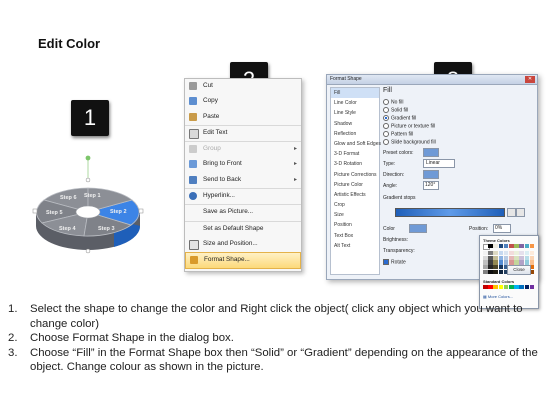 Image resolution: width=560 pixels, height=420 pixels. Describe the element at coordinates (355, 113) in the screenshot. I see `nav-line-style: Line Style` at that location.